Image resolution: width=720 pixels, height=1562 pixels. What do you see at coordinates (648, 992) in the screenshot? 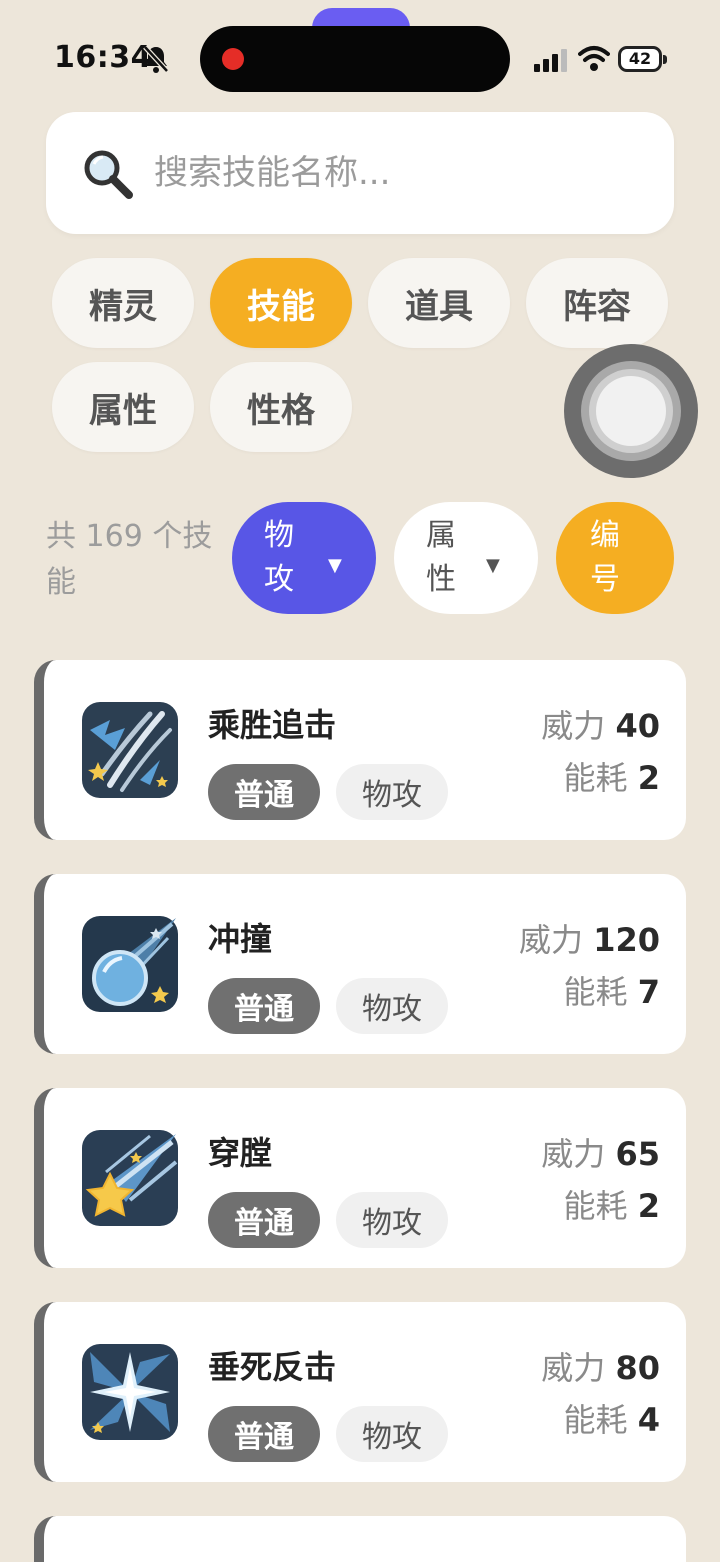
I see `cost-value: 7` at bounding box center [648, 992].